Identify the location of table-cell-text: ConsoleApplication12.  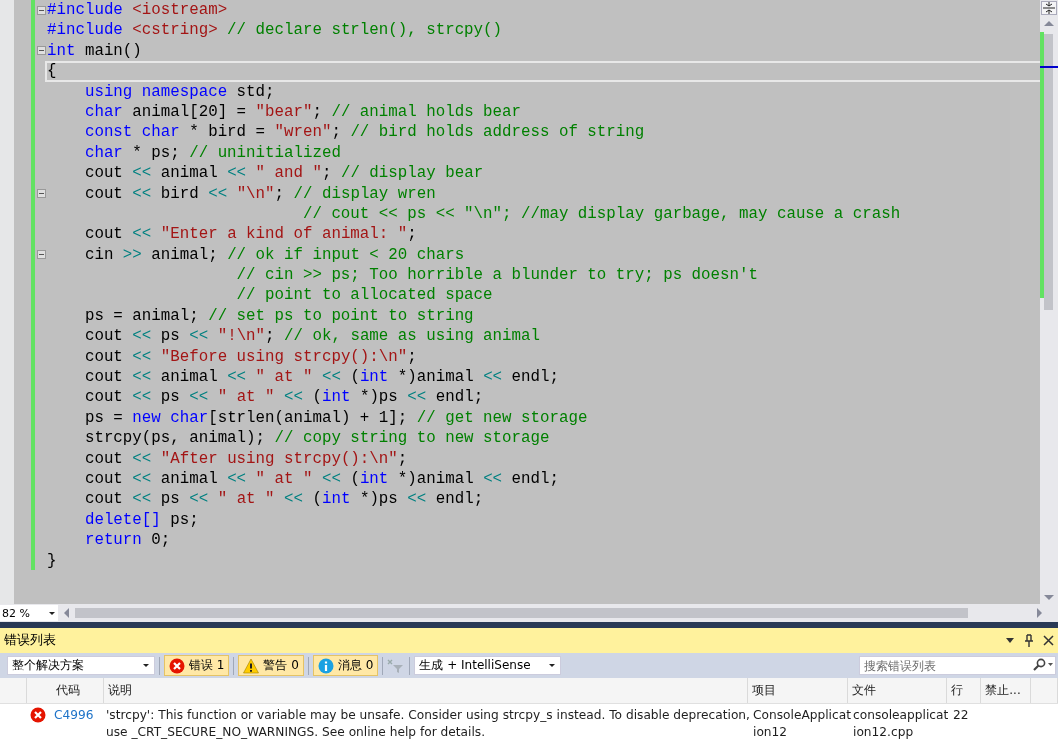
(801, 724).